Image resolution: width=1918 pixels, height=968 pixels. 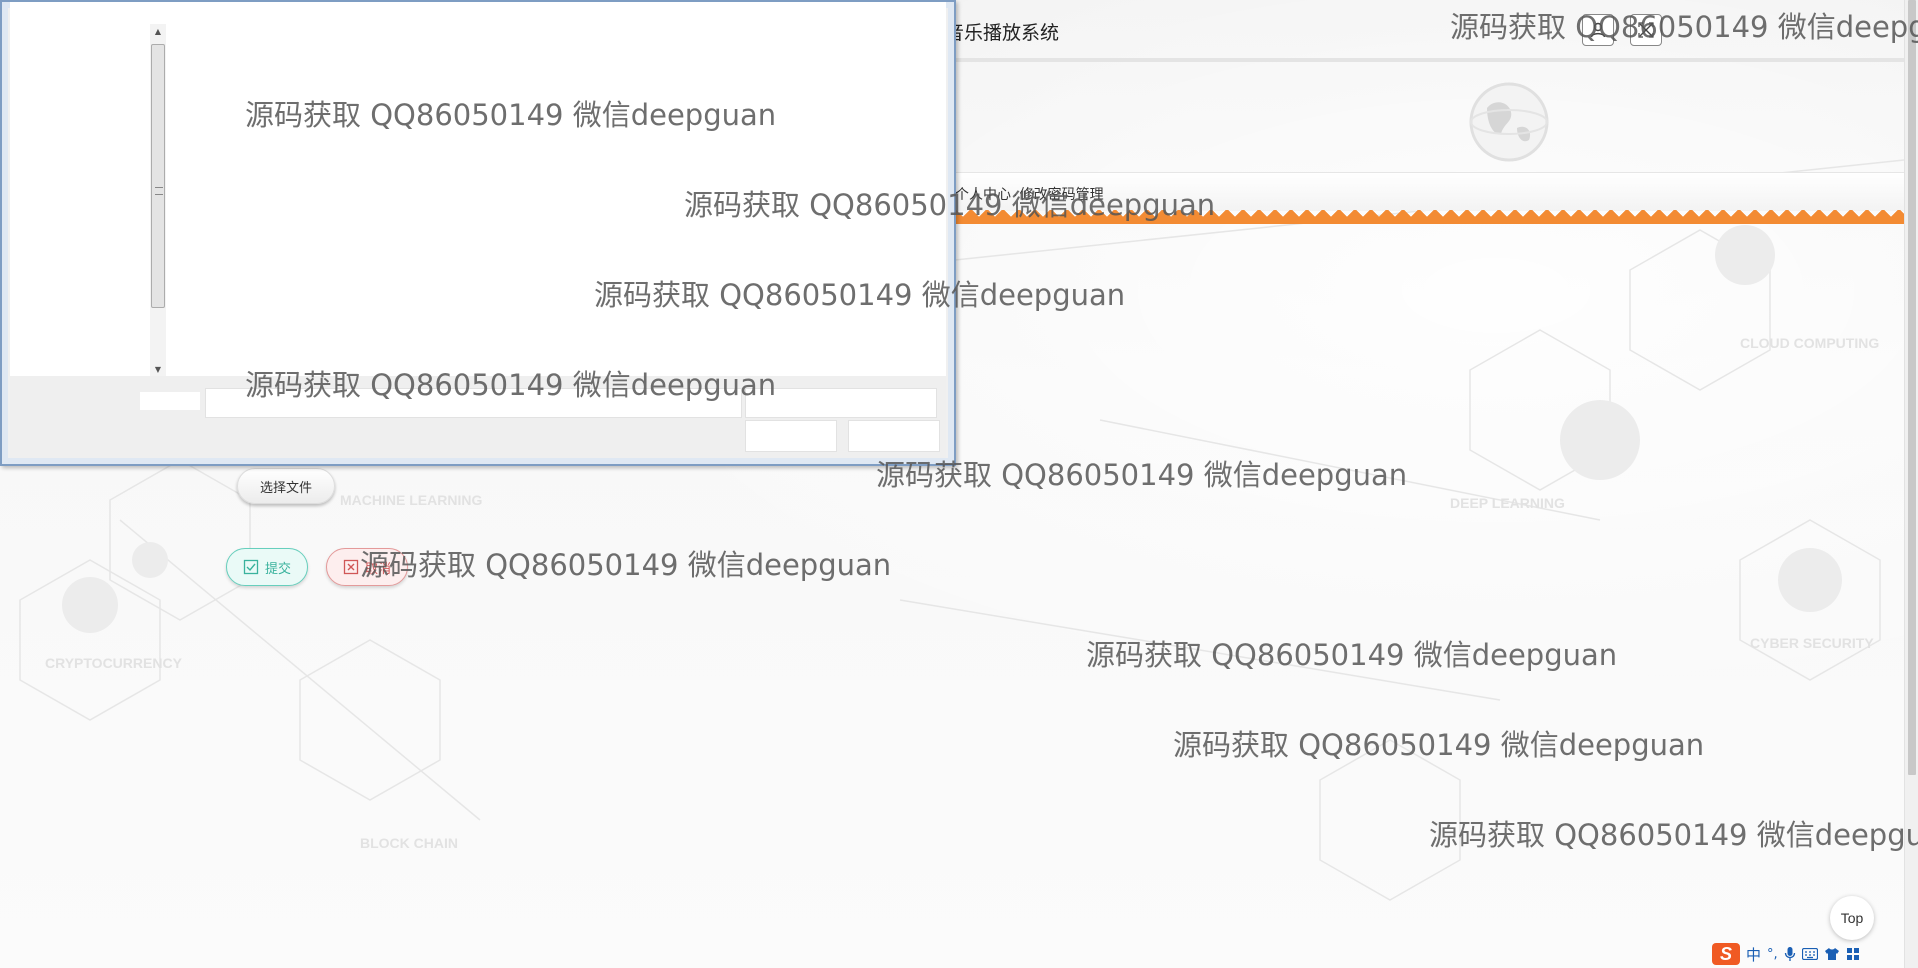 What do you see at coordinates (1429, 60) in the screenshot?
I see `header-divider` at bounding box center [1429, 60].